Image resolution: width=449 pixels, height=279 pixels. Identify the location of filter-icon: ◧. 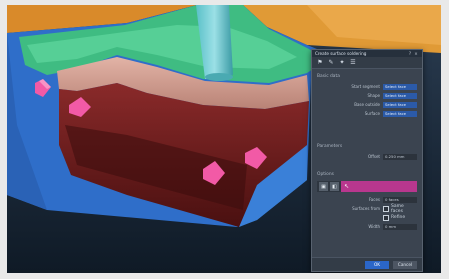
(334, 186).